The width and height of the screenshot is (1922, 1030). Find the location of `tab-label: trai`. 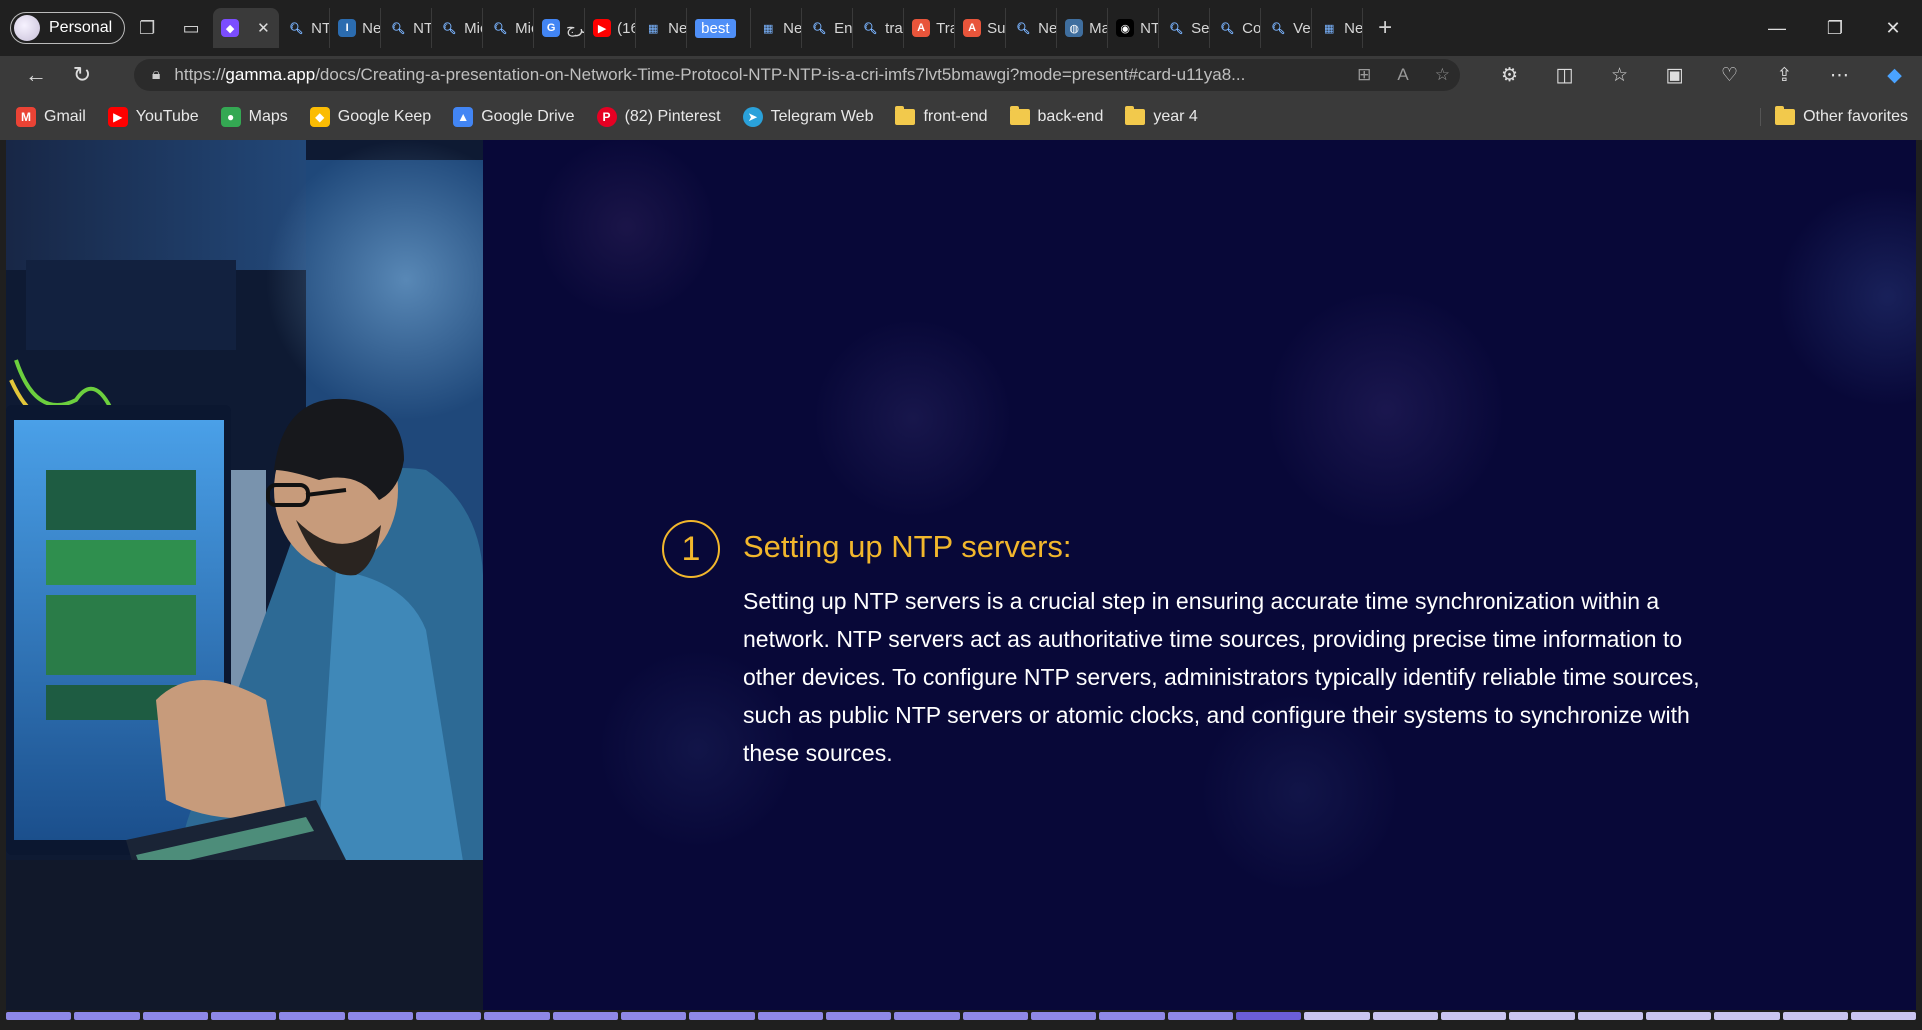

tab-label: trai is located at coordinates (895, 28).